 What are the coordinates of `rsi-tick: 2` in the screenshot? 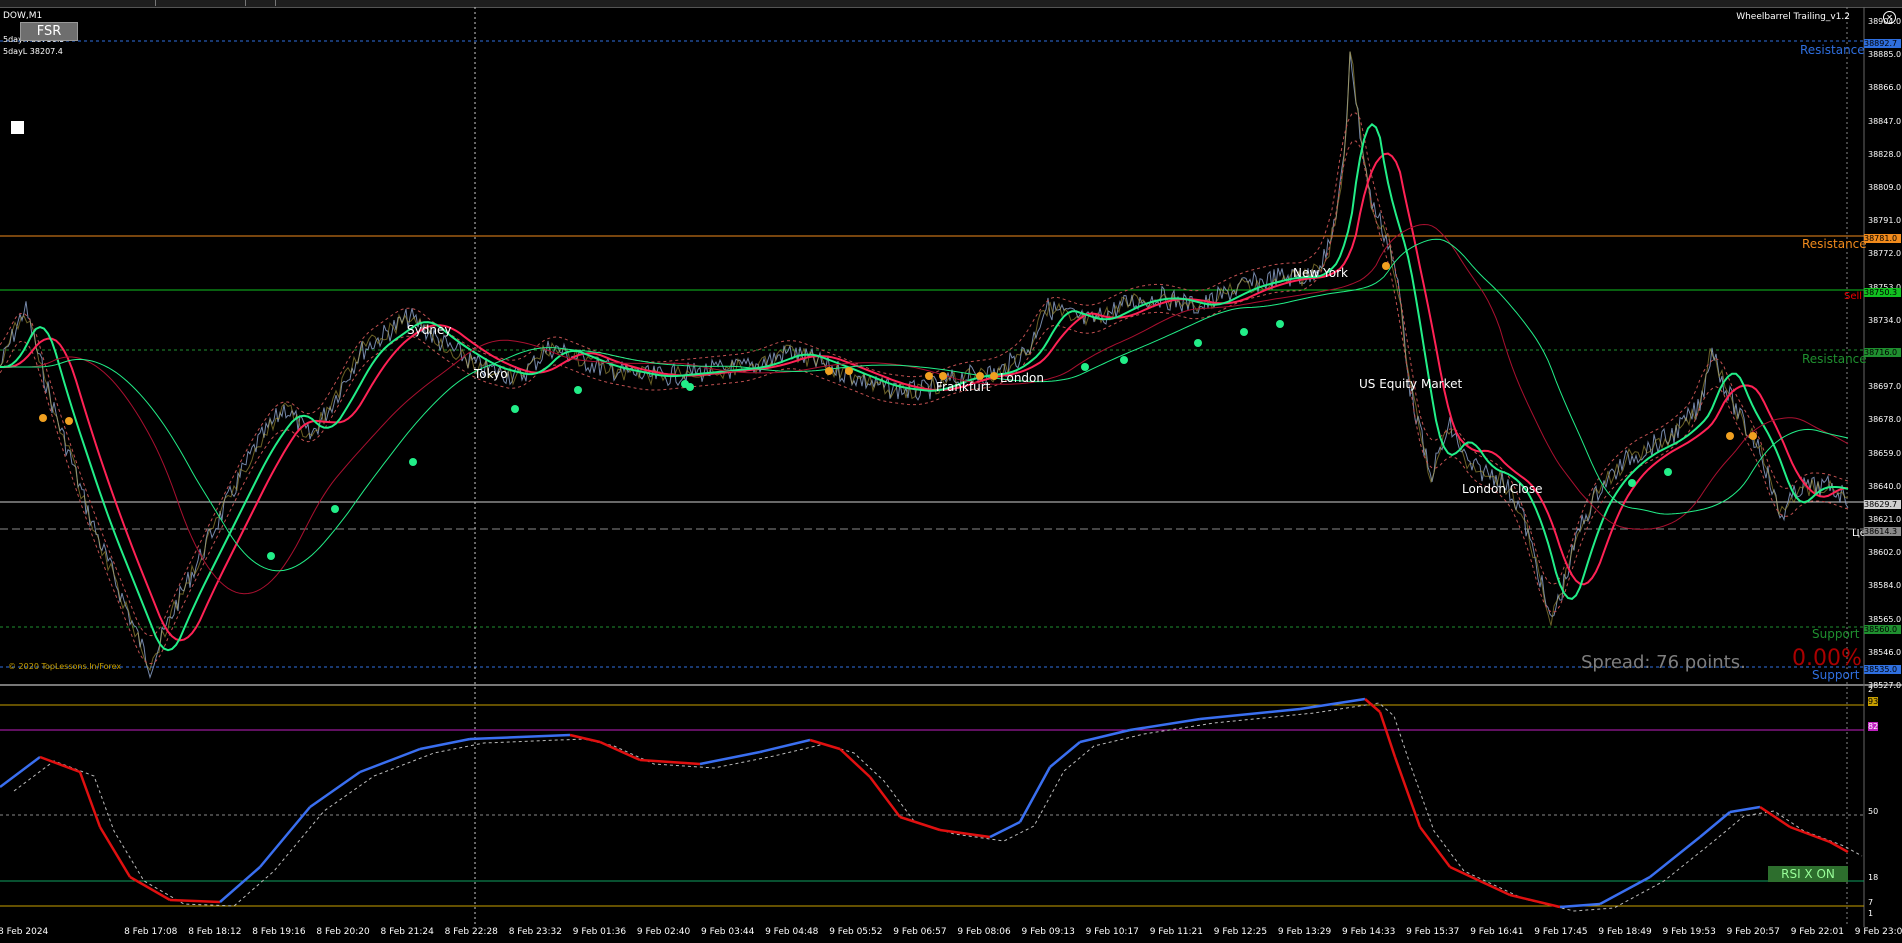 It's located at (1871, 689).